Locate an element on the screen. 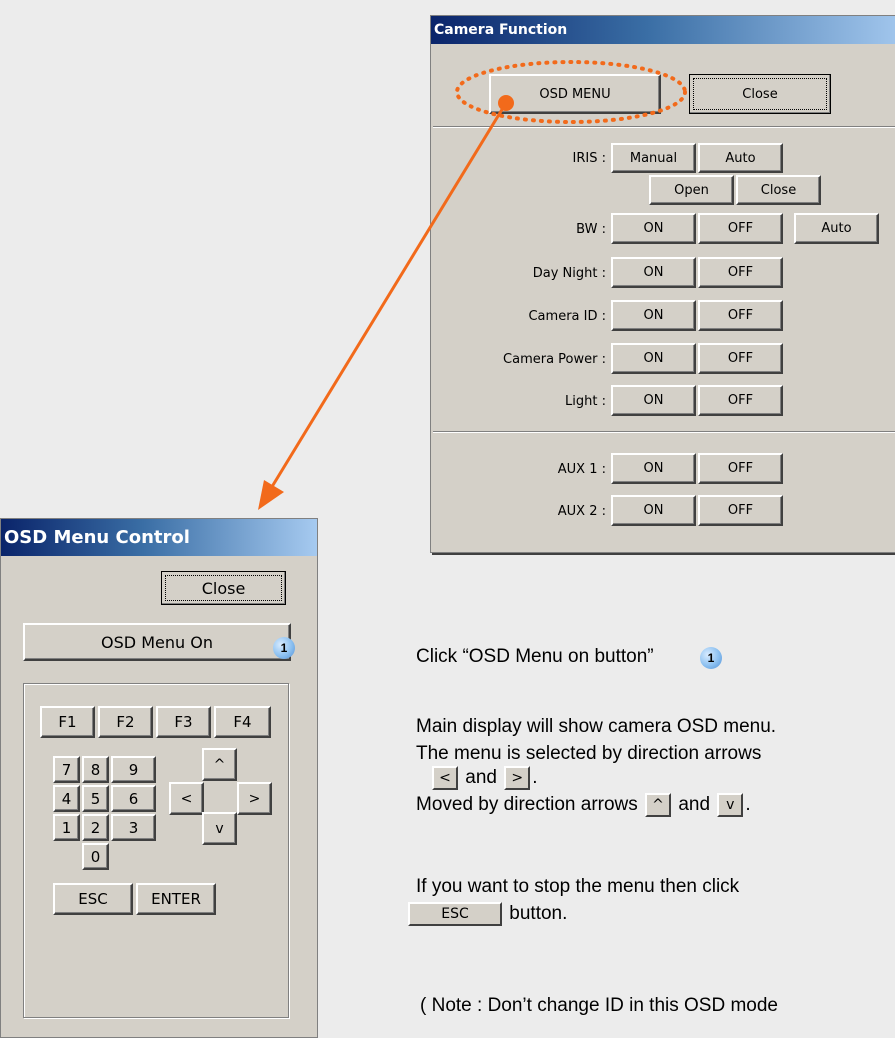 The image size is (895, 1038). camera-function-title: Camera Function is located at coordinates (501, 30).